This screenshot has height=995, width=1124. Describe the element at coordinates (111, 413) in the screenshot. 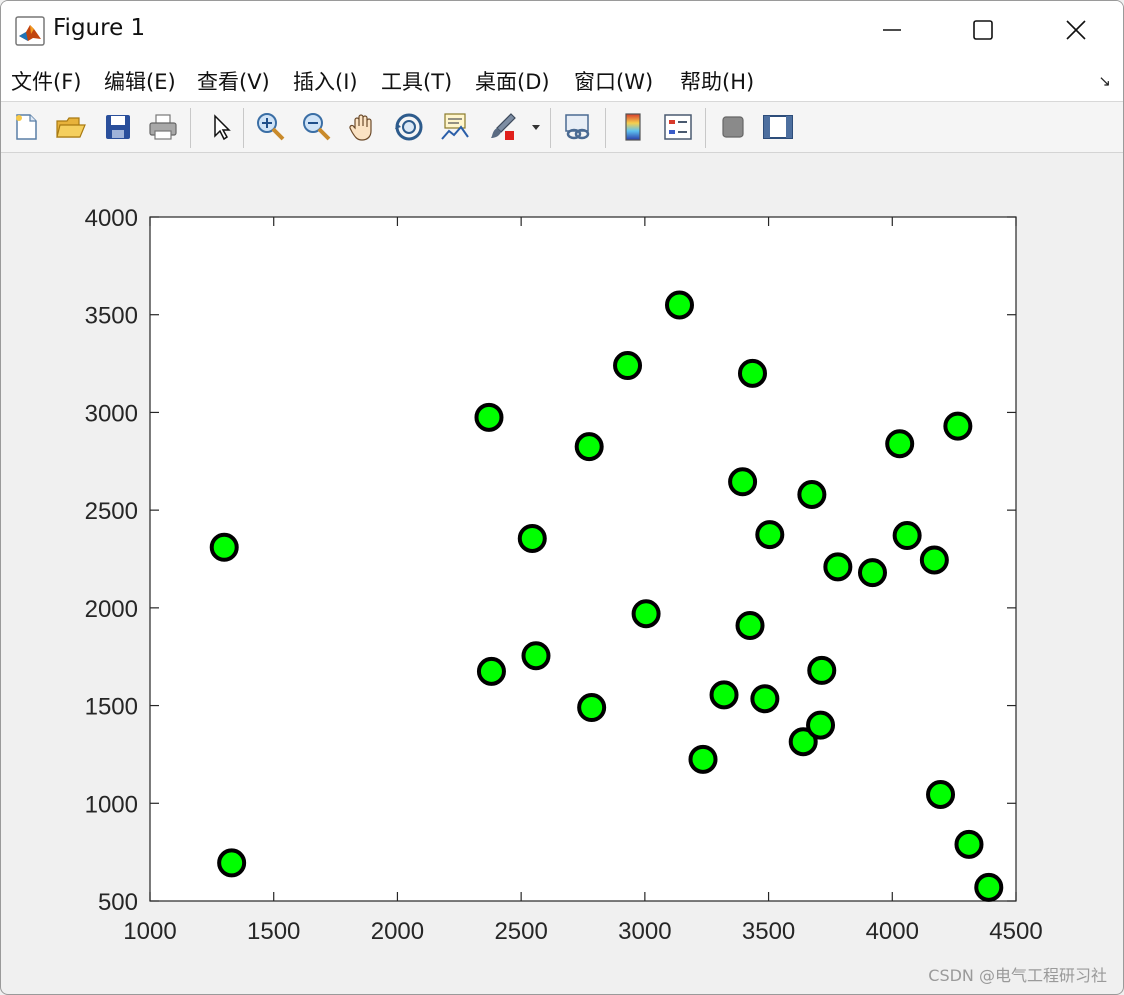

I see `y-tick-label: 3000` at that location.